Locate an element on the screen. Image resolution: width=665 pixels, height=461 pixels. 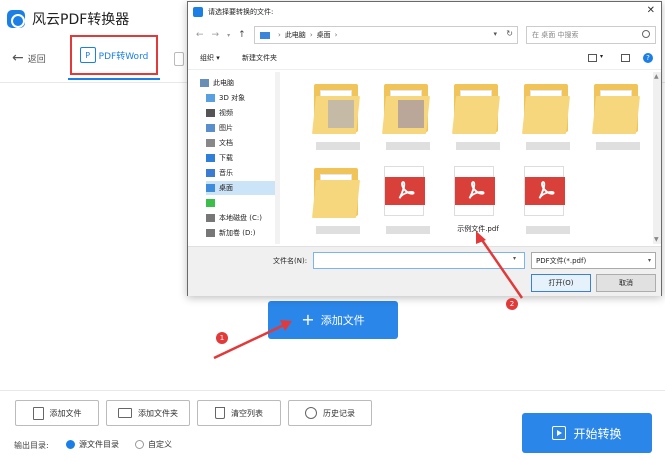
pdf-glyph is located at coordinates (546, 190).